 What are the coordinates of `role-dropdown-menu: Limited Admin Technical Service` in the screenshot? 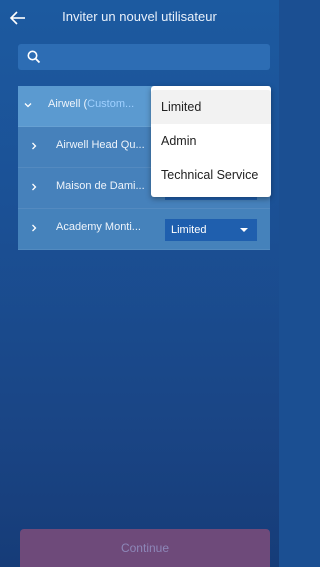 It's located at (211, 141).